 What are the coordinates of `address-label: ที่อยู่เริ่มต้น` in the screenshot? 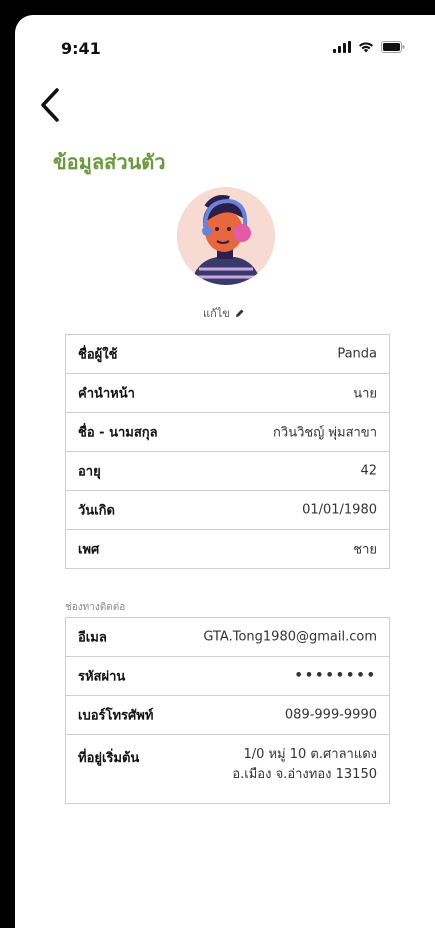 It's located at (109, 758).